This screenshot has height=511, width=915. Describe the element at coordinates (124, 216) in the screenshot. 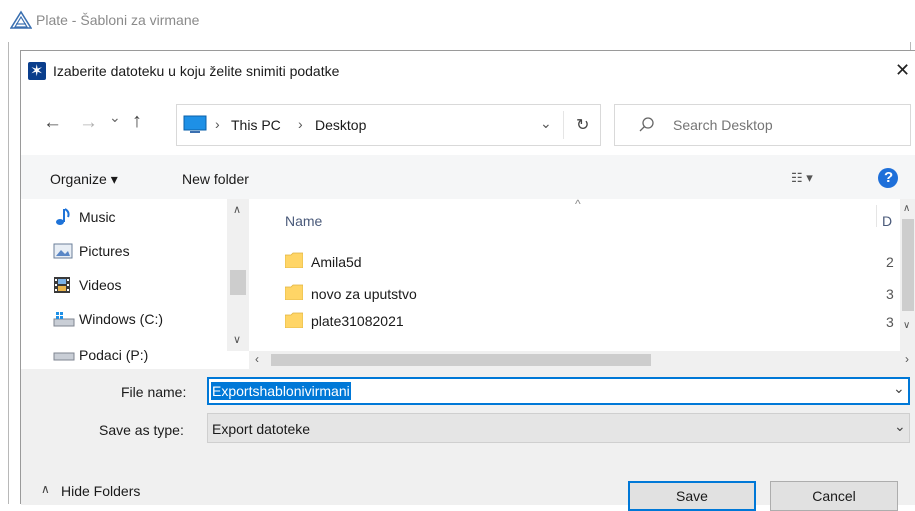

I see `nav-item-music: Music` at that location.